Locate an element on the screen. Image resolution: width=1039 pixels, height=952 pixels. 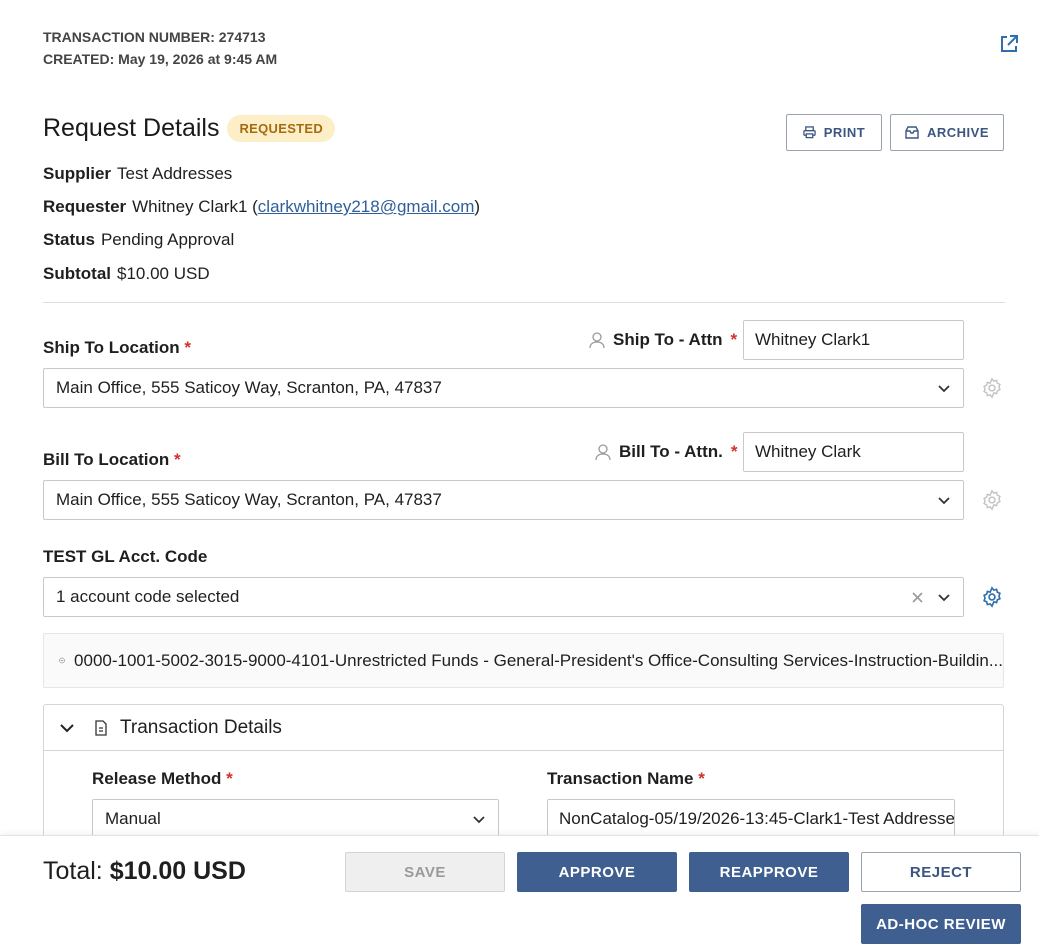
status-badge: REQUESTED is located at coordinates (281, 128).